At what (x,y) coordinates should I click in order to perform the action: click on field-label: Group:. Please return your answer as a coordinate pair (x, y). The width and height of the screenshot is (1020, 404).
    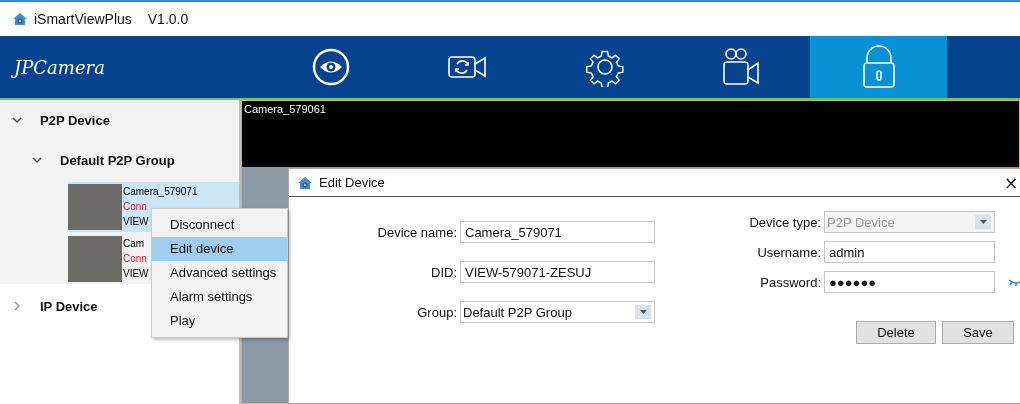
    Looking at the image, I should click on (436, 312).